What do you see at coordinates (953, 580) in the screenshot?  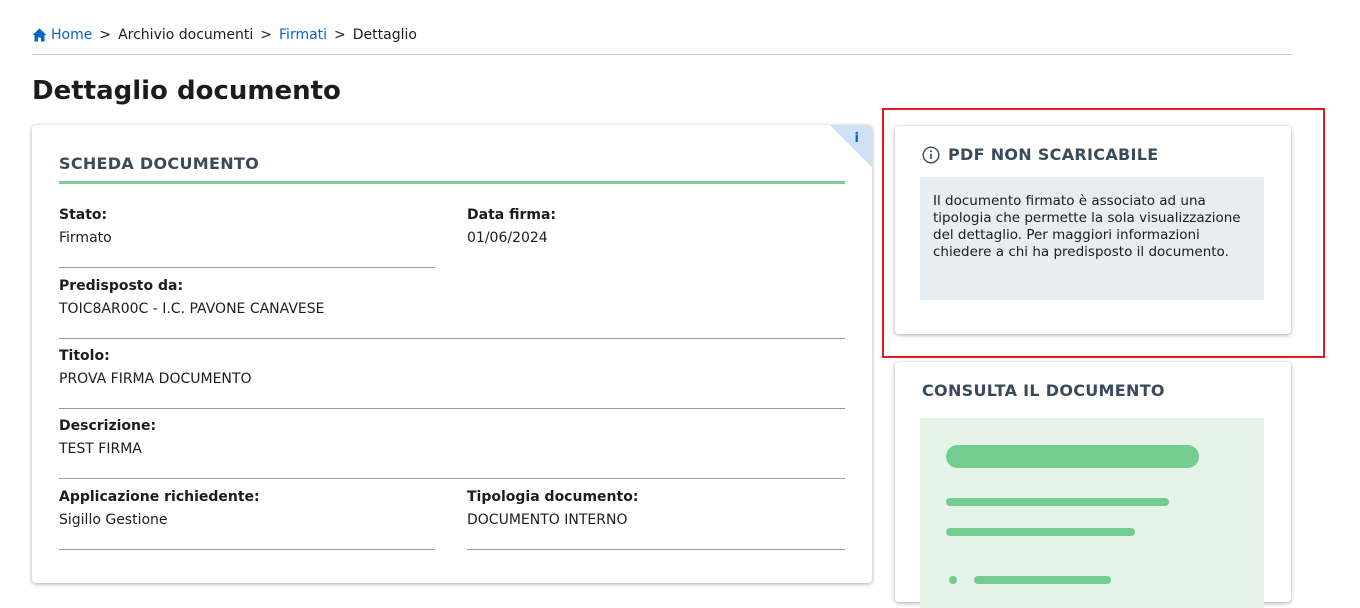 I see `preview-bullet` at bounding box center [953, 580].